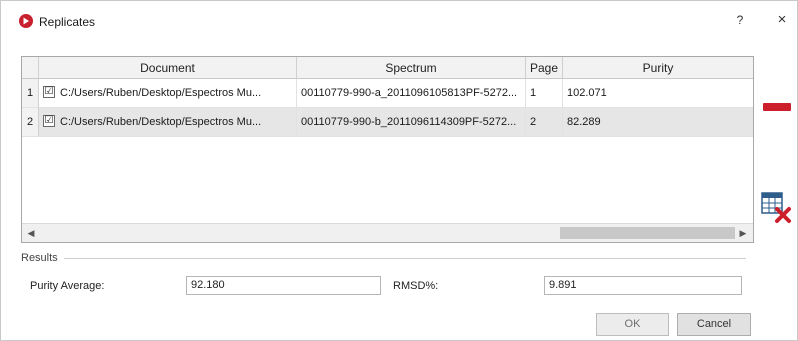  Describe the element at coordinates (31, 233) in the screenshot. I see `scroll-left-icon: ◀` at that location.